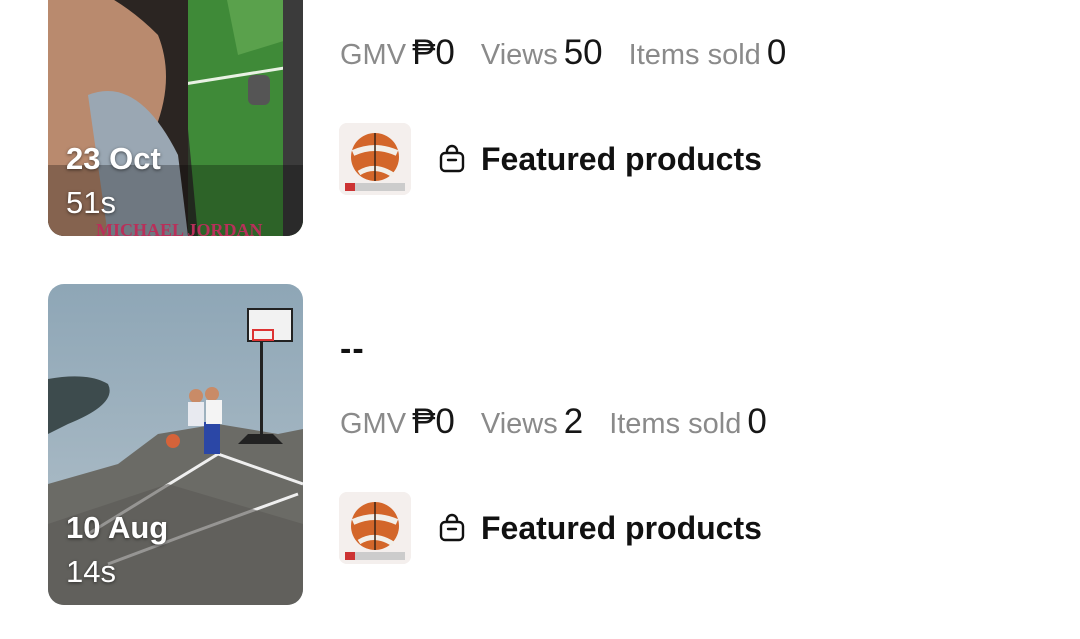 Image resolution: width=1080 pixels, height=639 pixels. I want to click on svg-text: MICHAEL JORDAN, so click(179, 228).